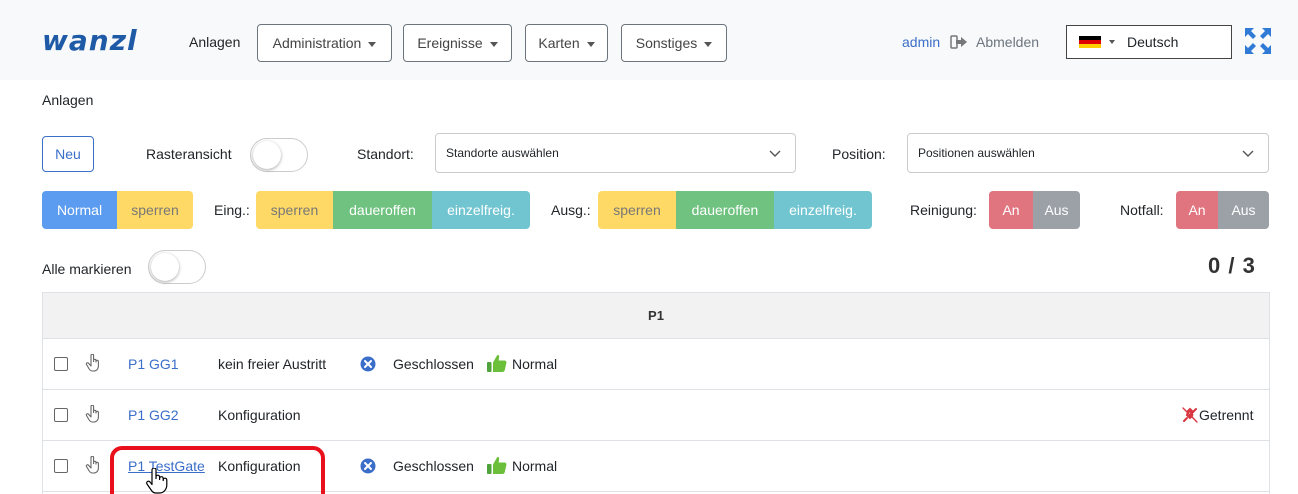  I want to click on new-button: Neu, so click(68, 154).